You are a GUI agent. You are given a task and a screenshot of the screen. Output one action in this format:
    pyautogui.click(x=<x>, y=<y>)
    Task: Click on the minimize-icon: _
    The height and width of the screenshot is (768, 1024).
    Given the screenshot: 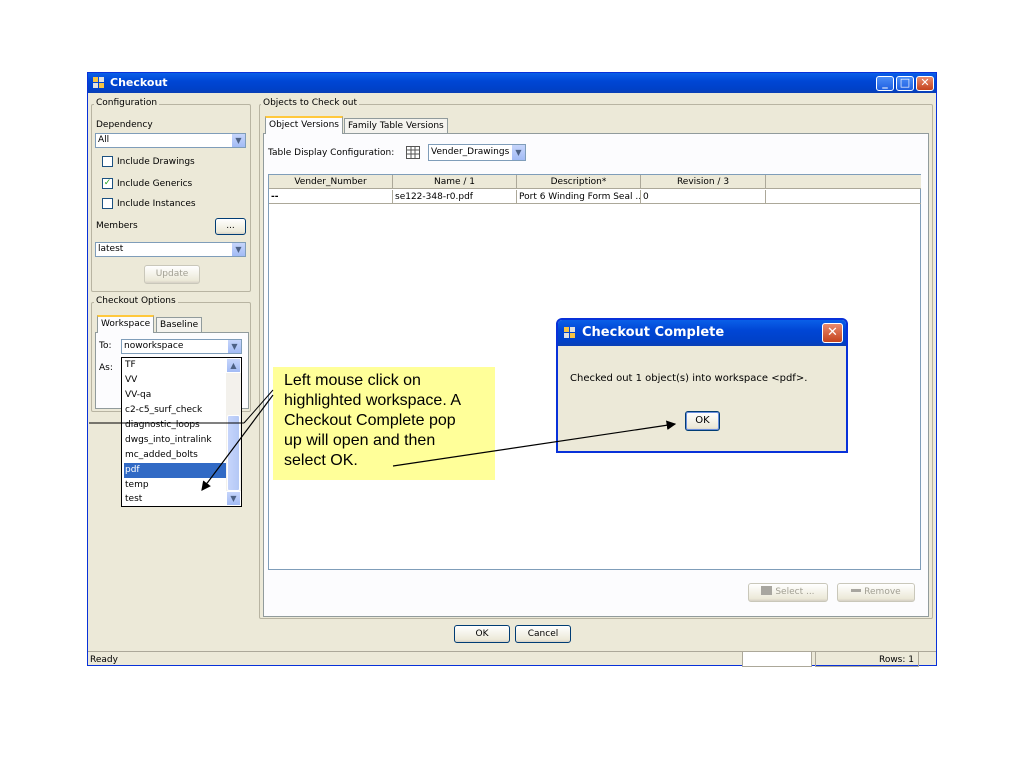 What is the action you would take?
    pyautogui.click(x=885, y=83)
    